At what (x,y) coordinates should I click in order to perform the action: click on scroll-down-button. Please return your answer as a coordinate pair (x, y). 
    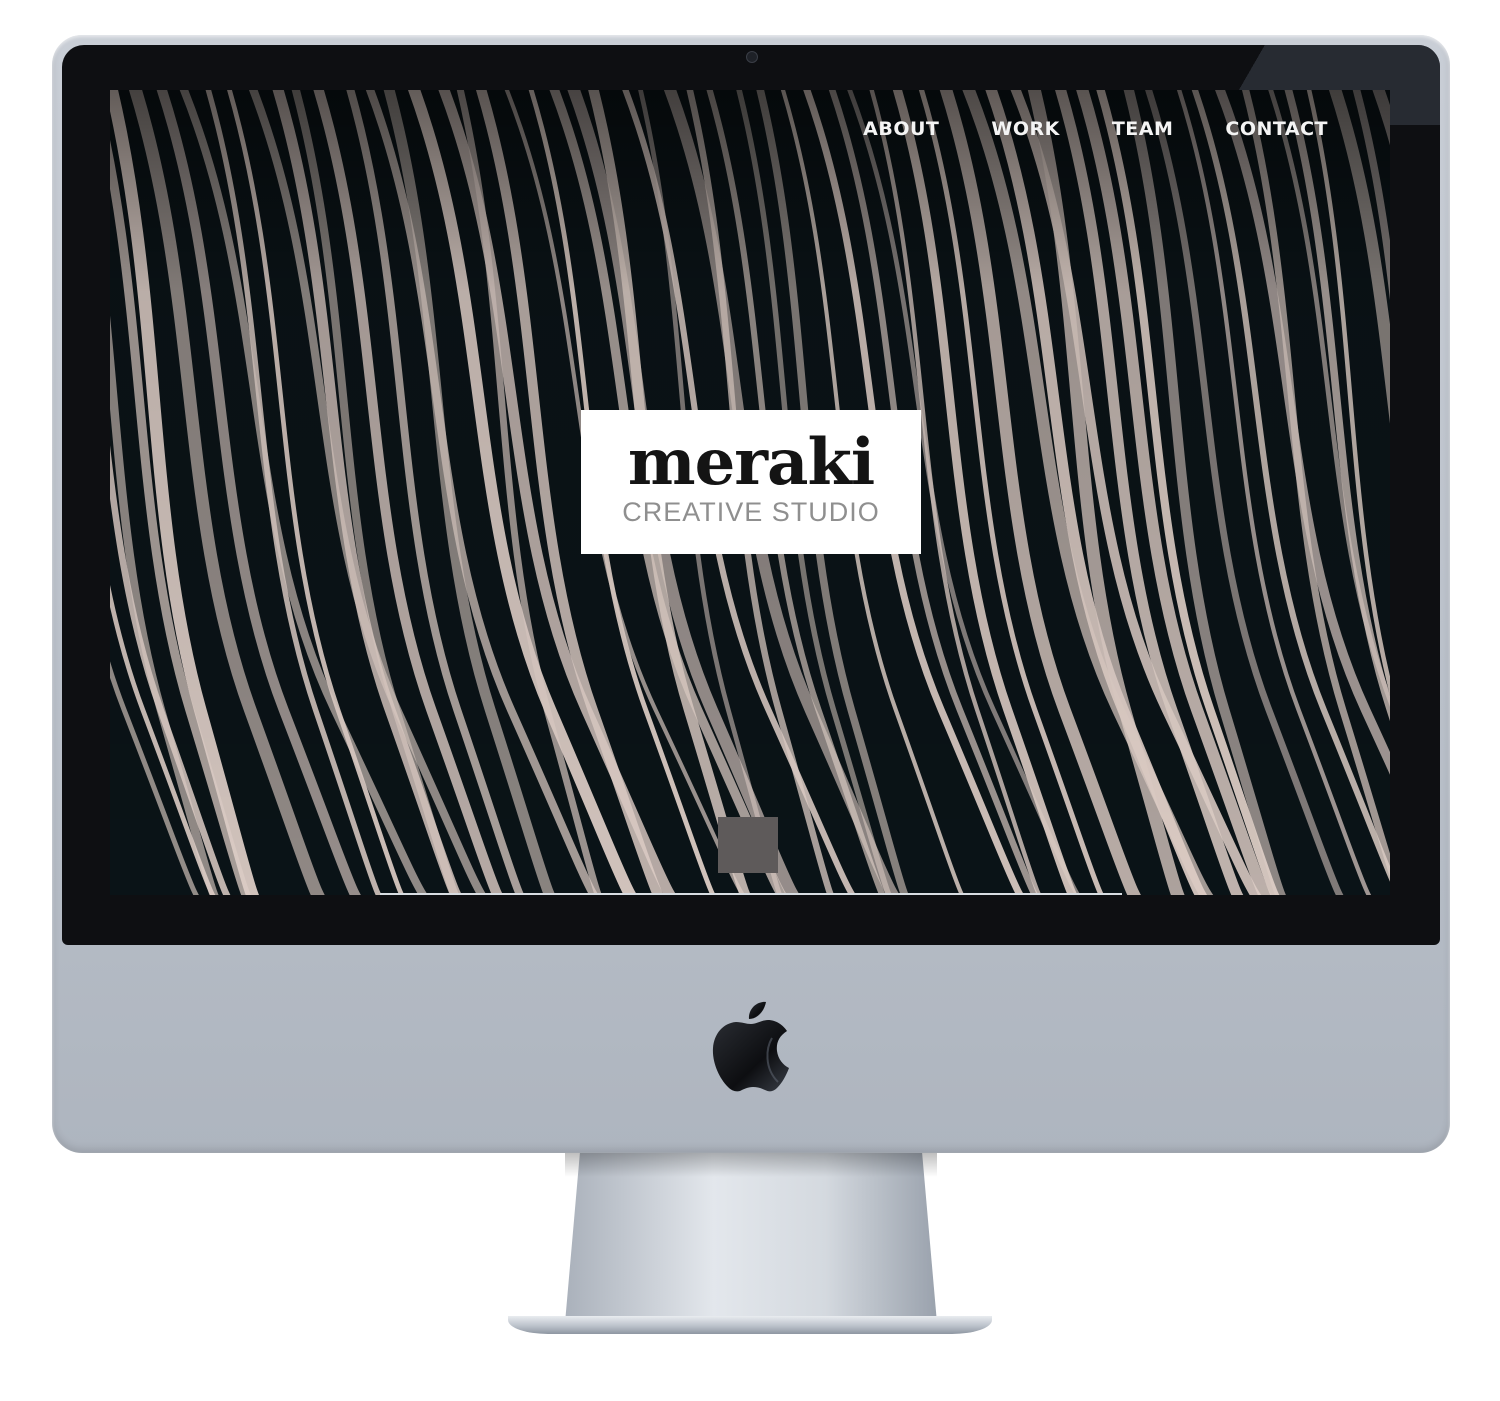
    Looking at the image, I should click on (748, 845).